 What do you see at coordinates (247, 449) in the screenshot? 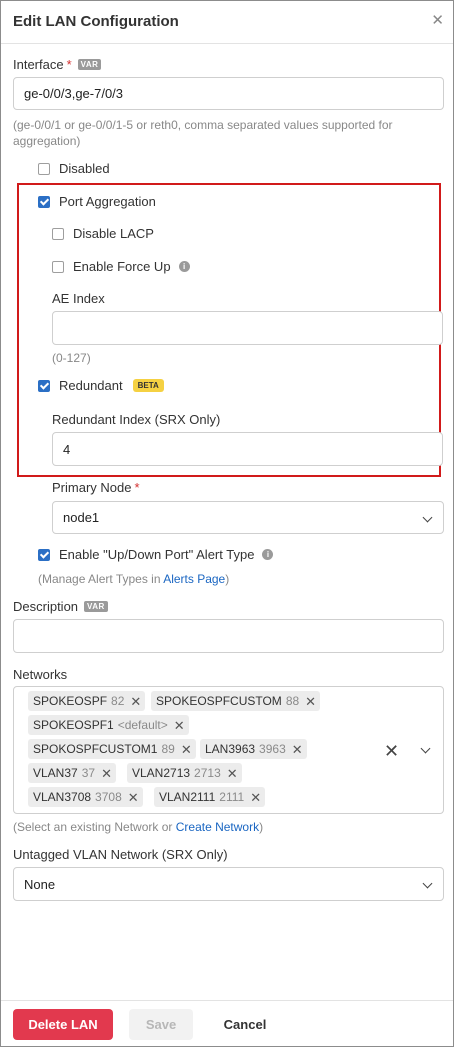
I see `redundant-index-input: 4` at bounding box center [247, 449].